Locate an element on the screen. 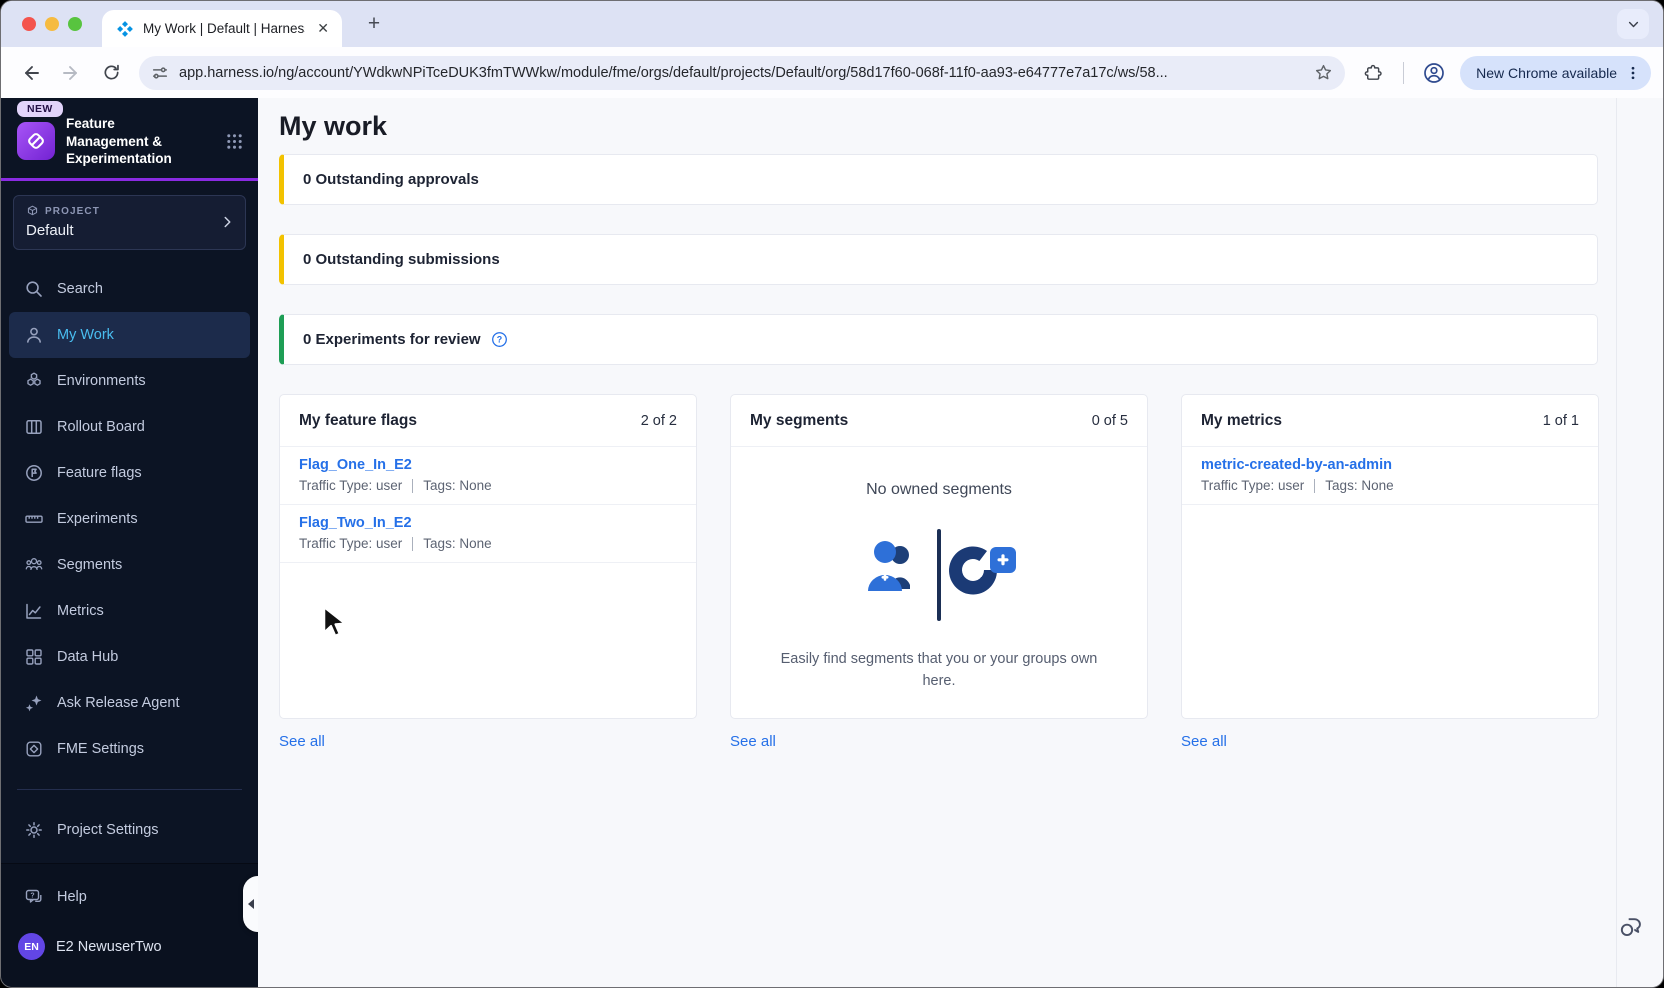 The width and height of the screenshot is (1664, 988). new-badge: NEW is located at coordinates (40, 109).